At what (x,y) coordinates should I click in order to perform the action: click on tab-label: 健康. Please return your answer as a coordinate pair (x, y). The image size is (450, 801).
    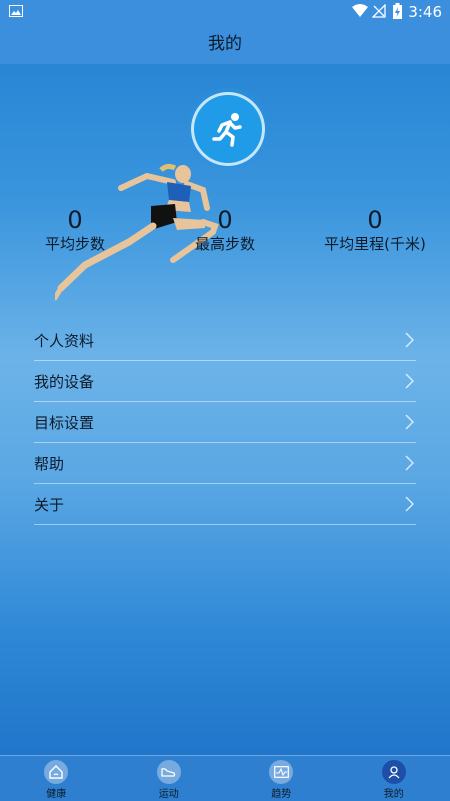
    Looking at the image, I should click on (56, 792).